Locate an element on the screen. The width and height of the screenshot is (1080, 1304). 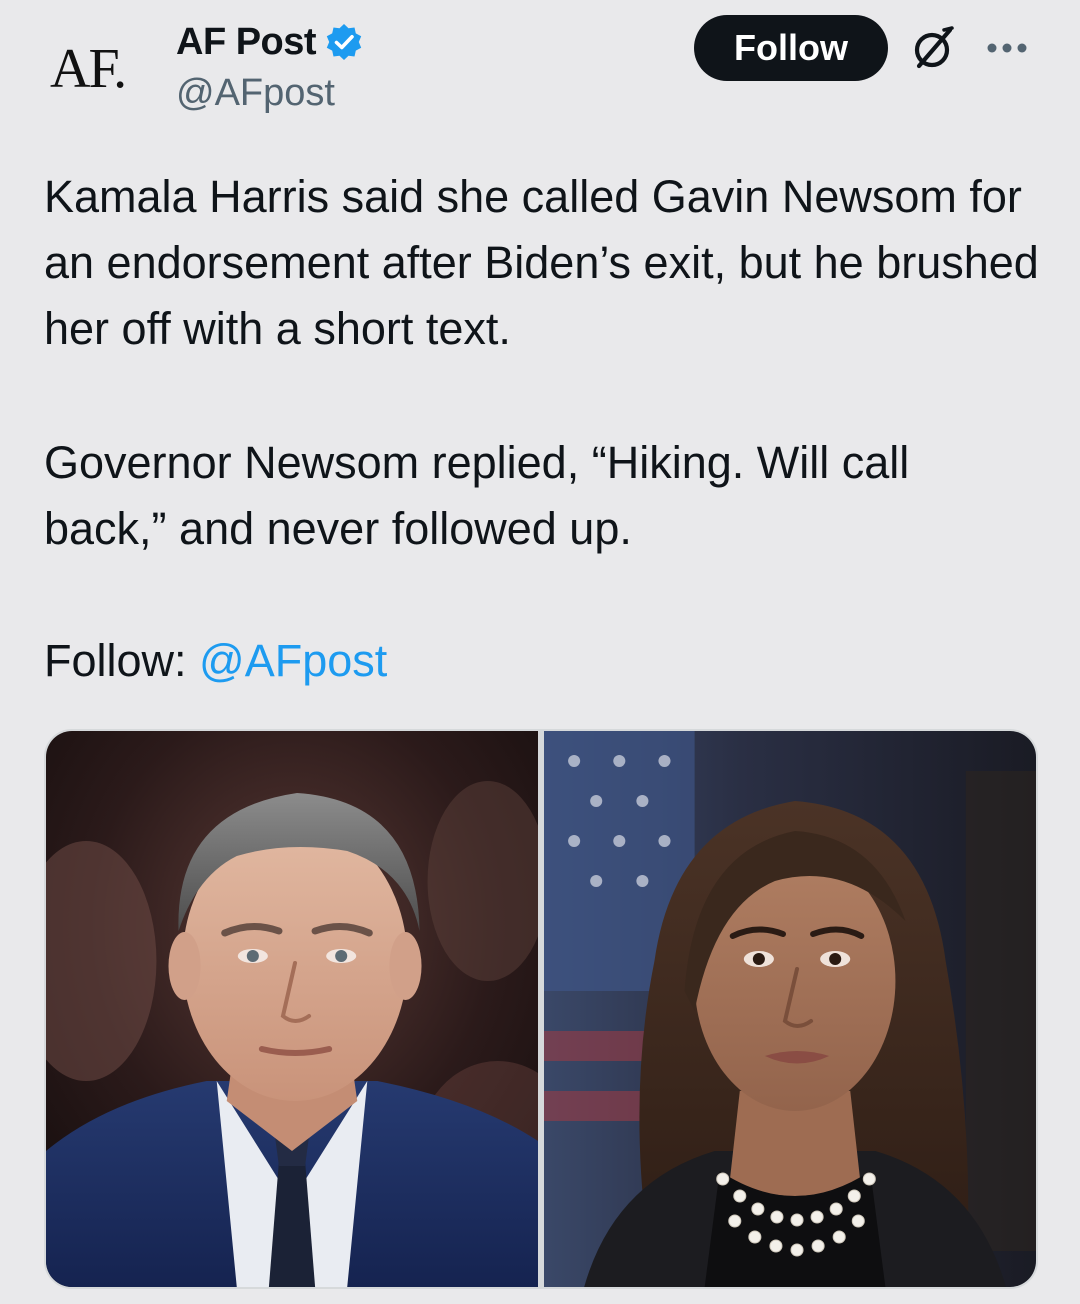
more-icon is located at coordinates (1007, 48).